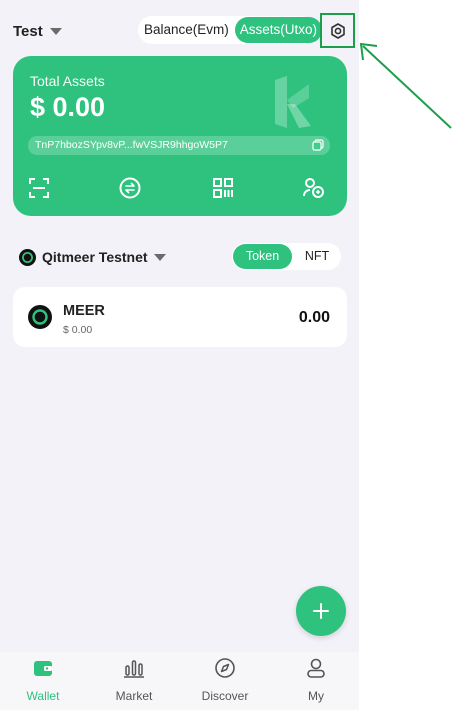 The height and width of the screenshot is (710, 456). What do you see at coordinates (314, 317) in the screenshot?
I see `token-balance: 0.00` at bounding box center [314, 317].